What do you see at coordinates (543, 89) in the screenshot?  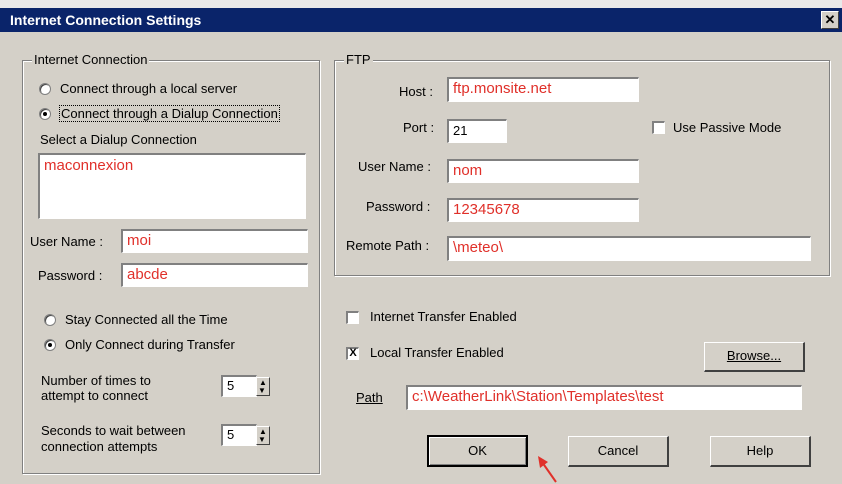 I see `ftp-host-input: ftp.monsite.net` at bounding box center [543, 89].